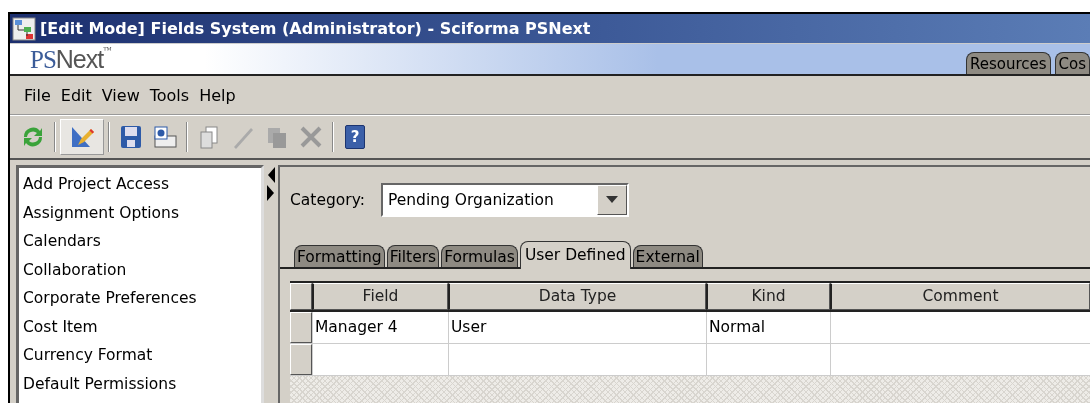  What do you see at coordinates (611, 200) in the screenshot?
I see `dropdown-arrow-icon` at bounding box center [611, 200].